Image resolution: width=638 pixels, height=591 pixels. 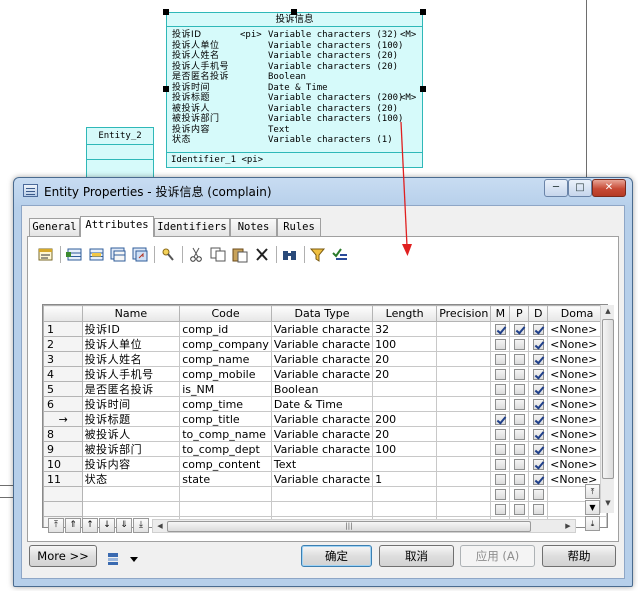 I want to click on add-attributes-icon, so click(x=118, y=254).